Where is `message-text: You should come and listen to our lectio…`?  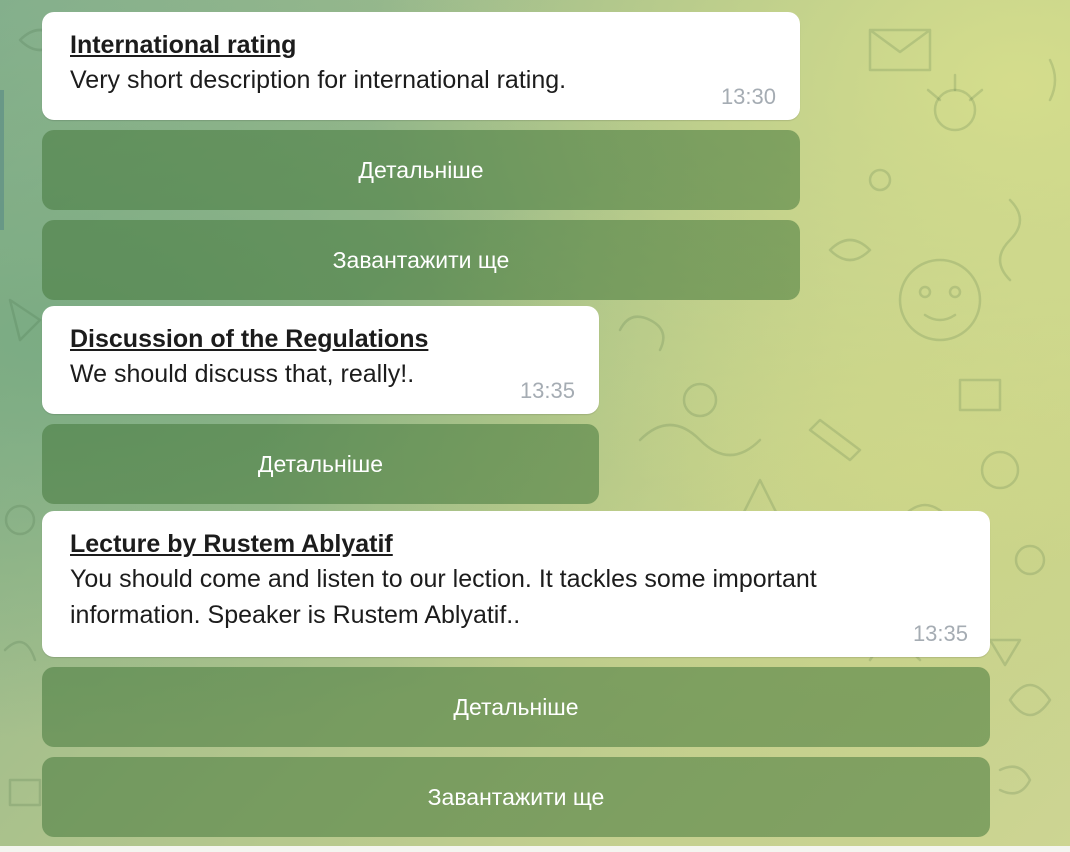
message-text: You should come and listen to our lectio… is located at coordinates (443, 597).